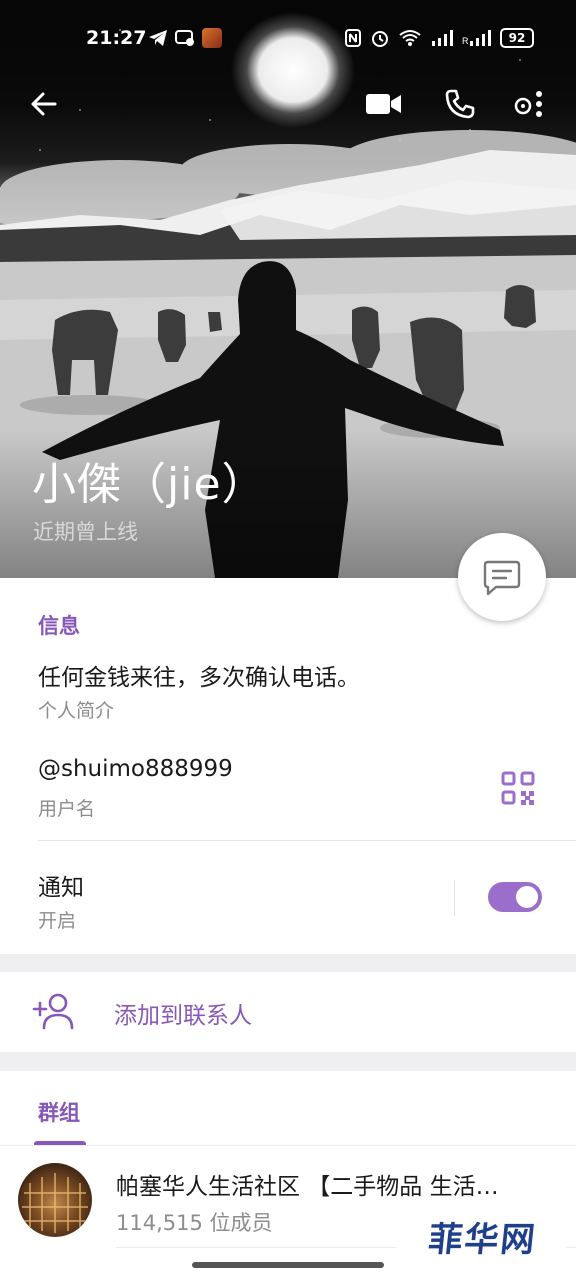 Image resolution: width=576 pixels, height=1280 pixels. I want to click on info-section-title: 信息, so click(59, 626).